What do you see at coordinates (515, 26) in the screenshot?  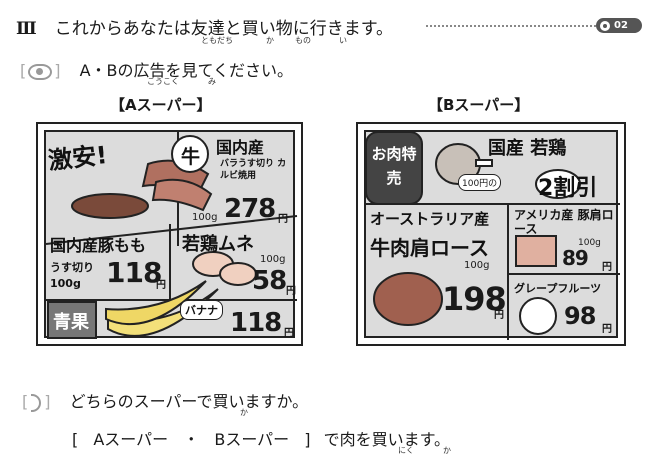 I see `dotted-leader` at bounding box center [515, 26].